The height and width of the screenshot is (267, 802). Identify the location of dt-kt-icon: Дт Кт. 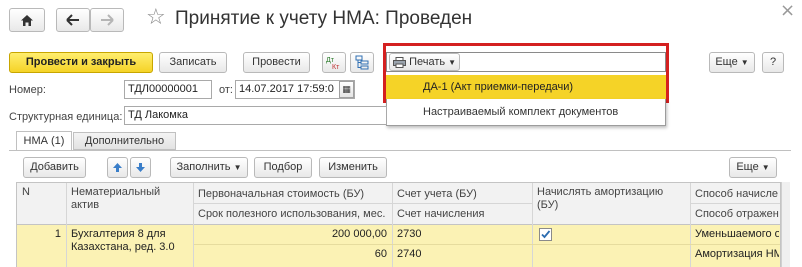
(333, 64).